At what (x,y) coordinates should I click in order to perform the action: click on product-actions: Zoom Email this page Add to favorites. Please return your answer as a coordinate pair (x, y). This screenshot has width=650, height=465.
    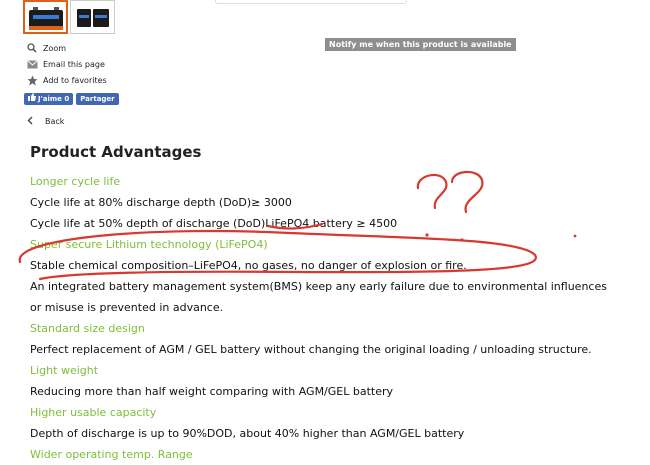
    Looking at the image, I should click on (66, 64).